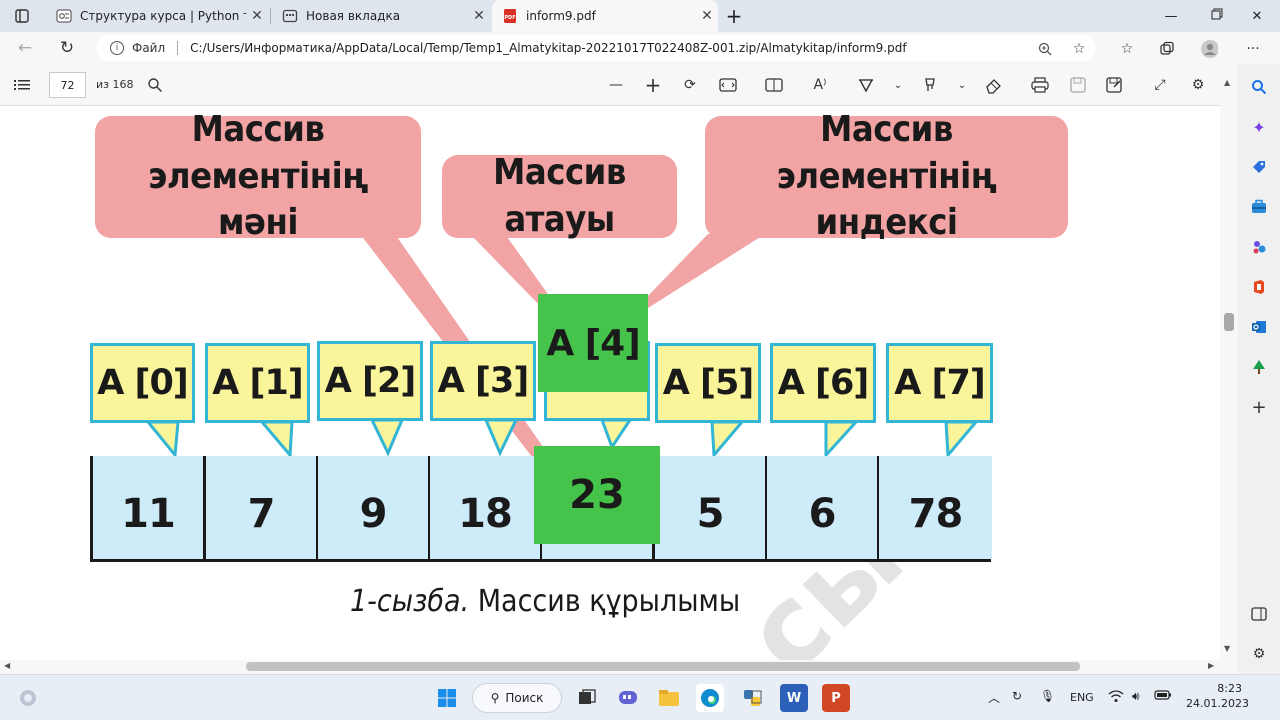 This screenshot has height=720, width=1280. I want to click on fit-page-icon, so click(728, 85).